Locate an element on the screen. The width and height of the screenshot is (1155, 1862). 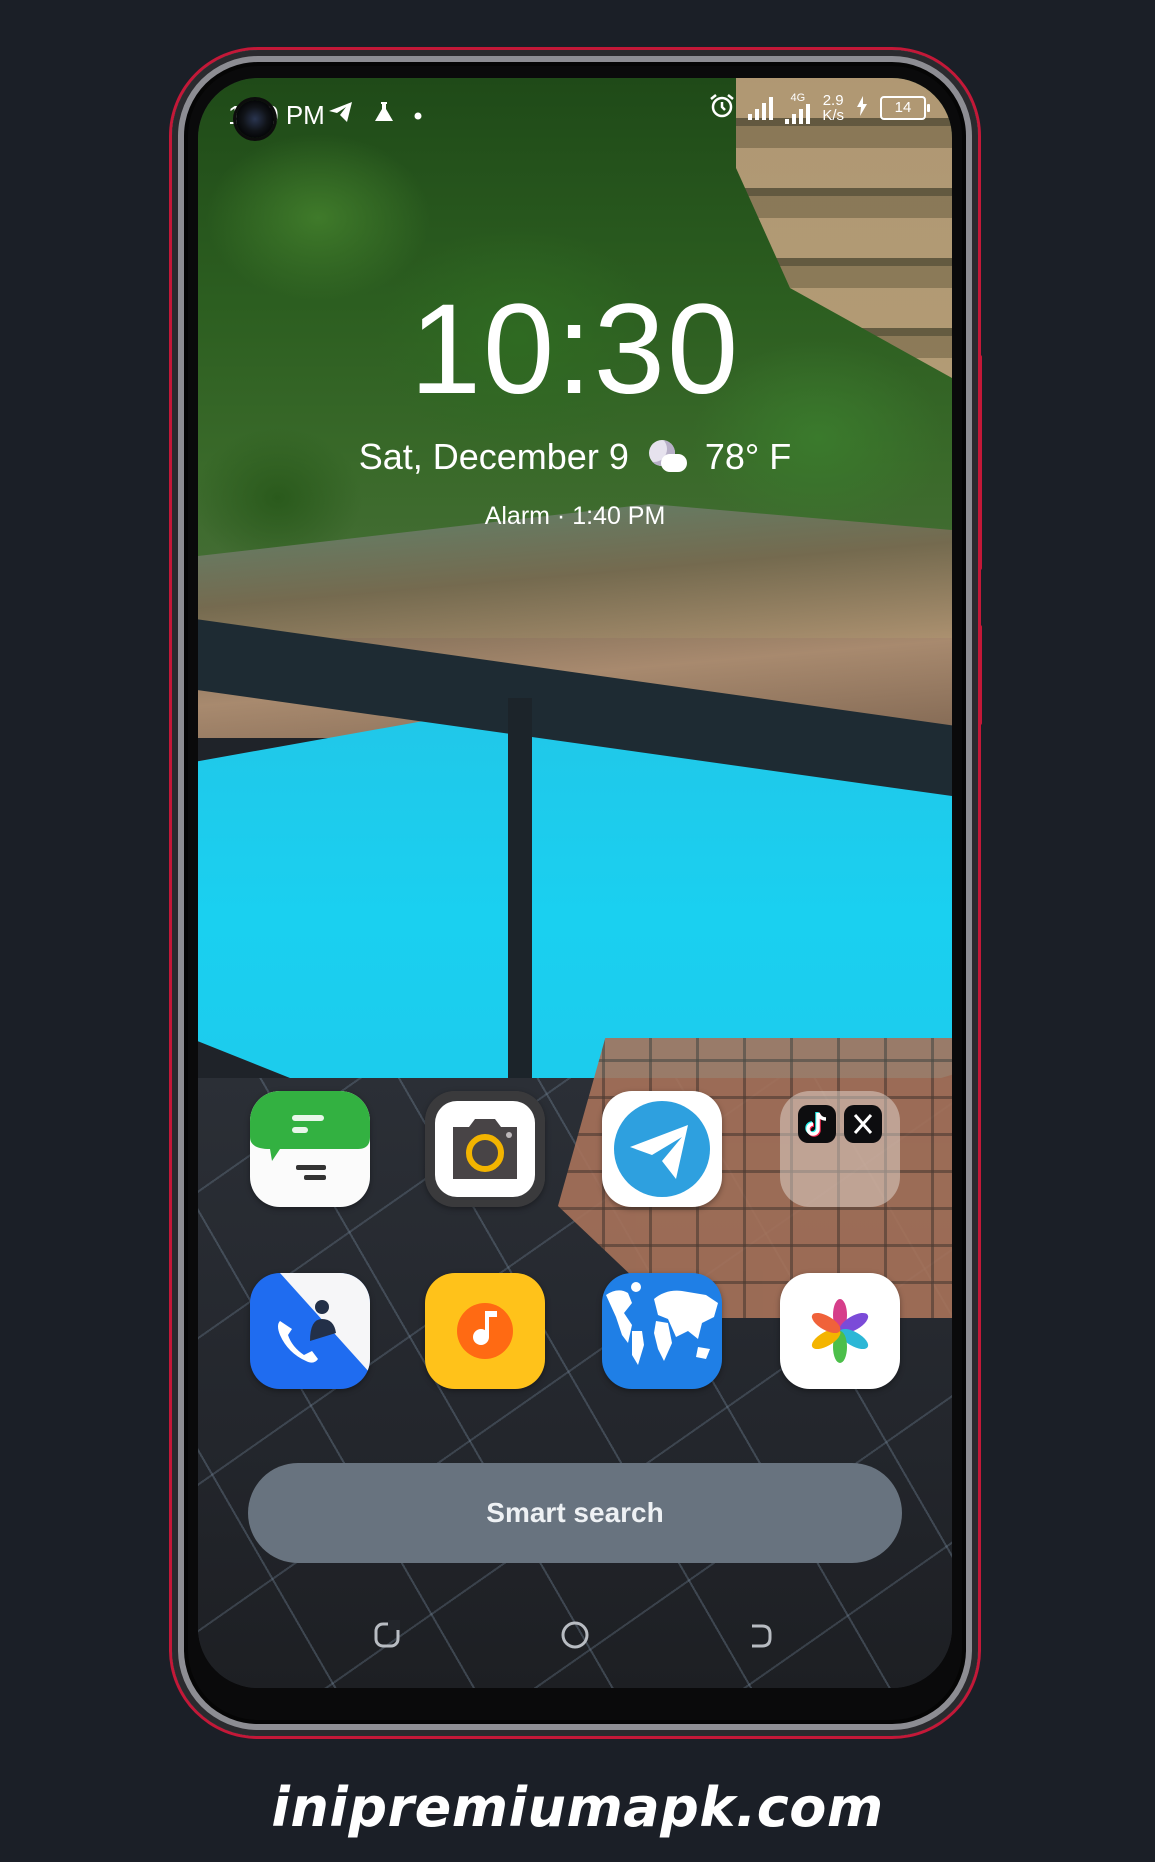
flask-icon is located at coordinates (384, 114).